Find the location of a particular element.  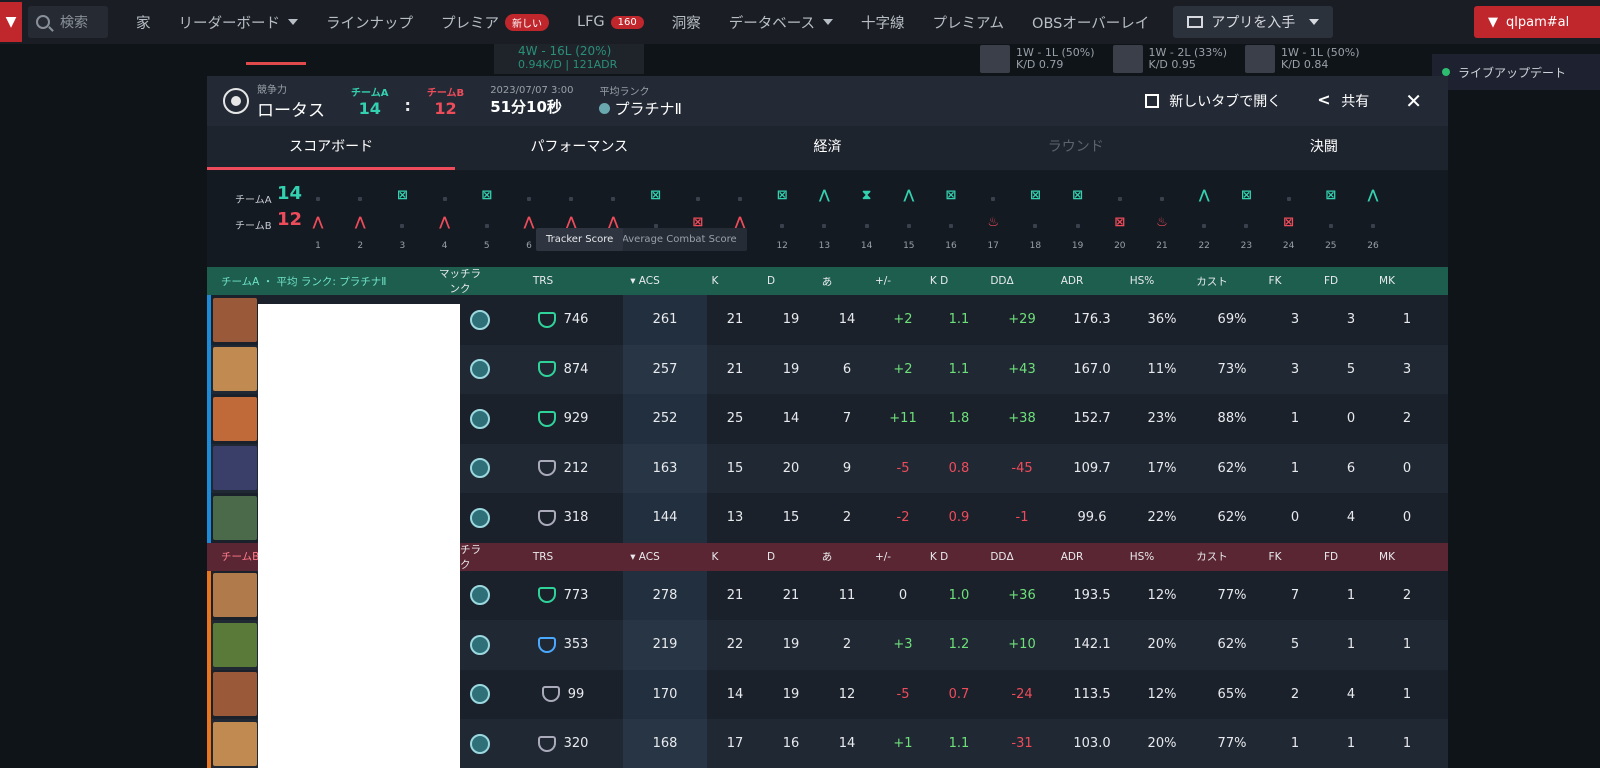

search-box: 検索 is located at coordinates (68, 22).